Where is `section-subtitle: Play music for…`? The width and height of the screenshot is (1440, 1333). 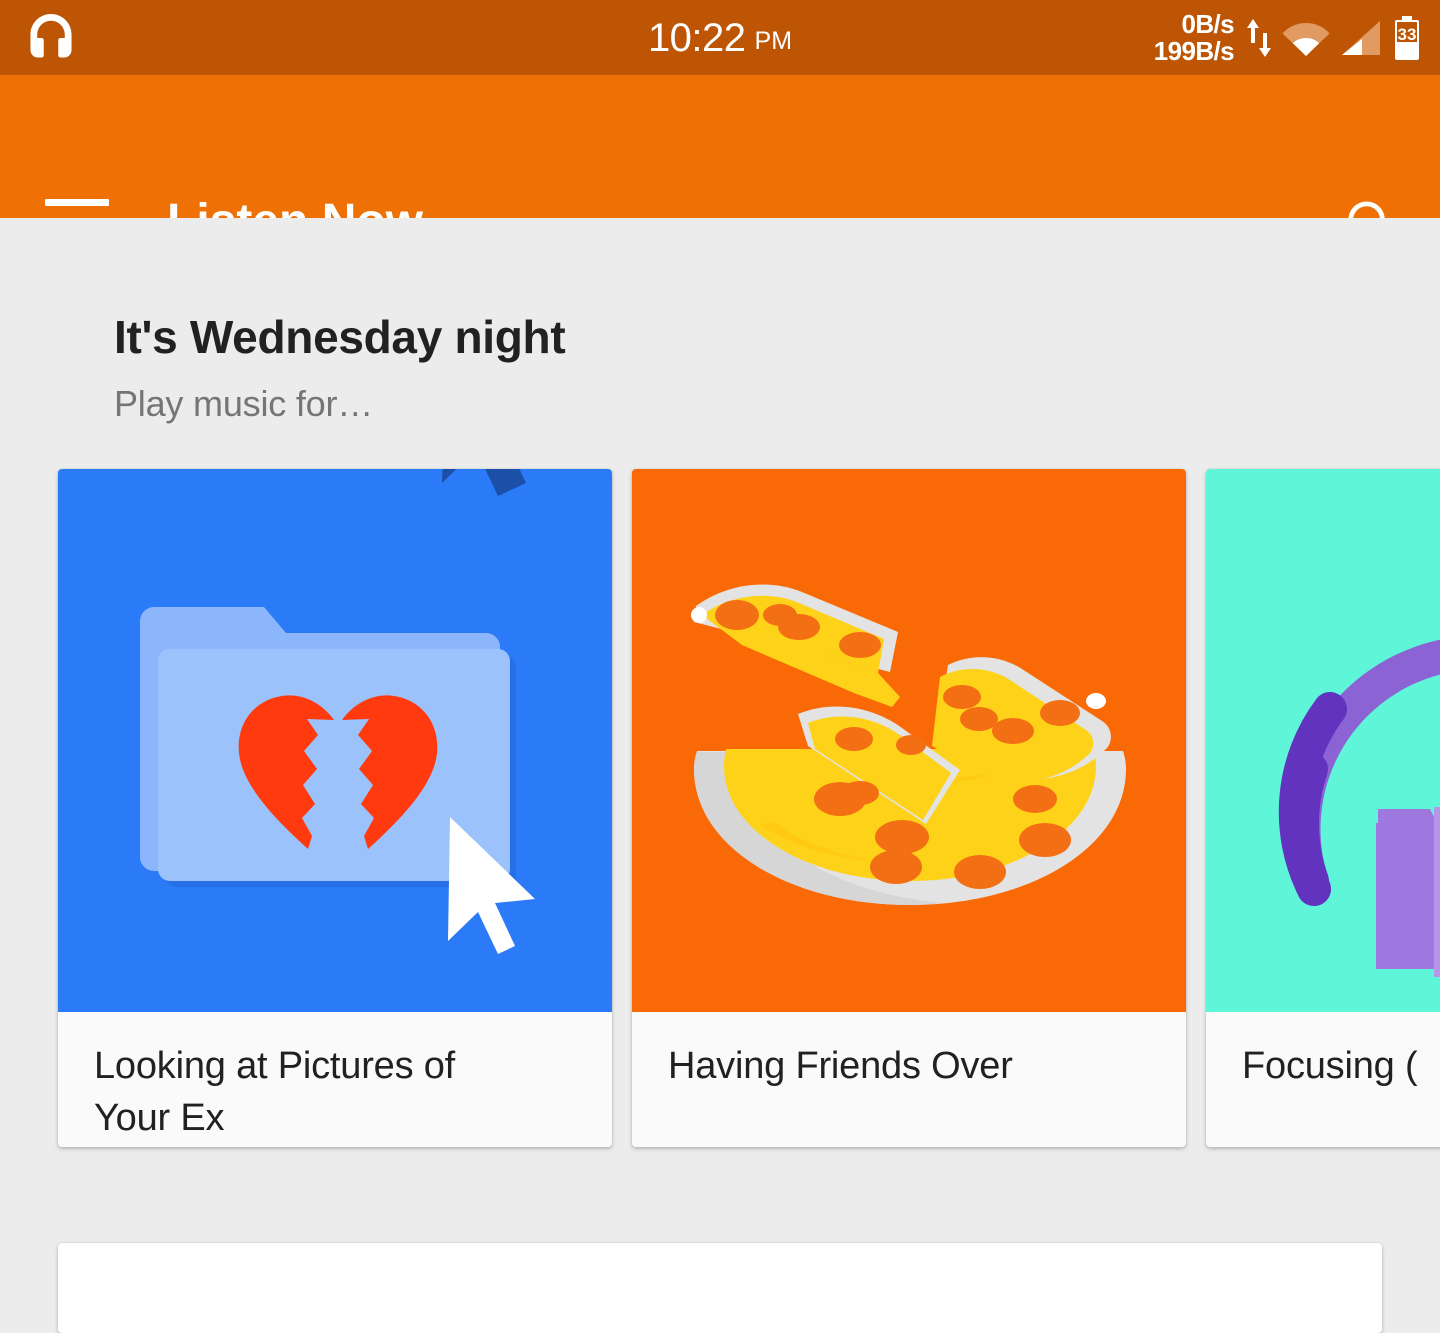 section-subtitle: Play music for… is located at coordinates (244, 403).